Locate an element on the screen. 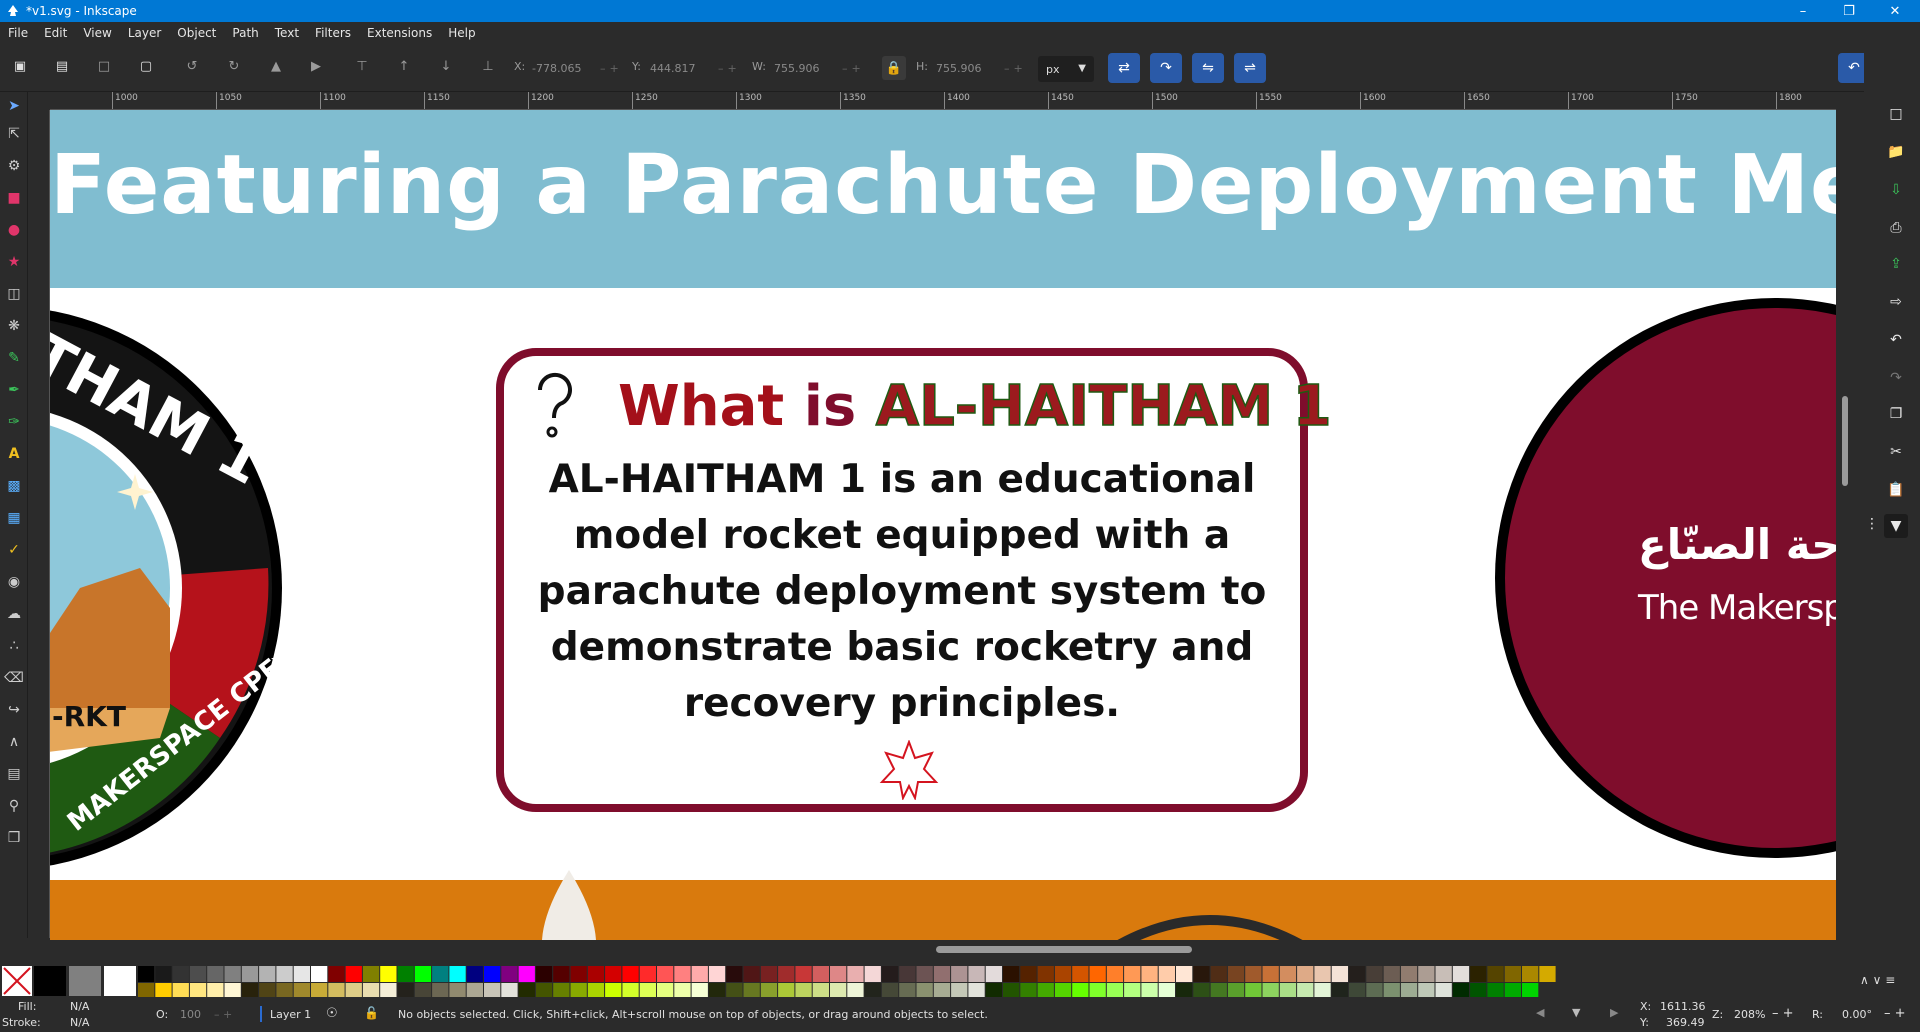 This screenshot has height=1032, width=1920. more-options-icon: ⋮ is located at coordinates (1872, 524).